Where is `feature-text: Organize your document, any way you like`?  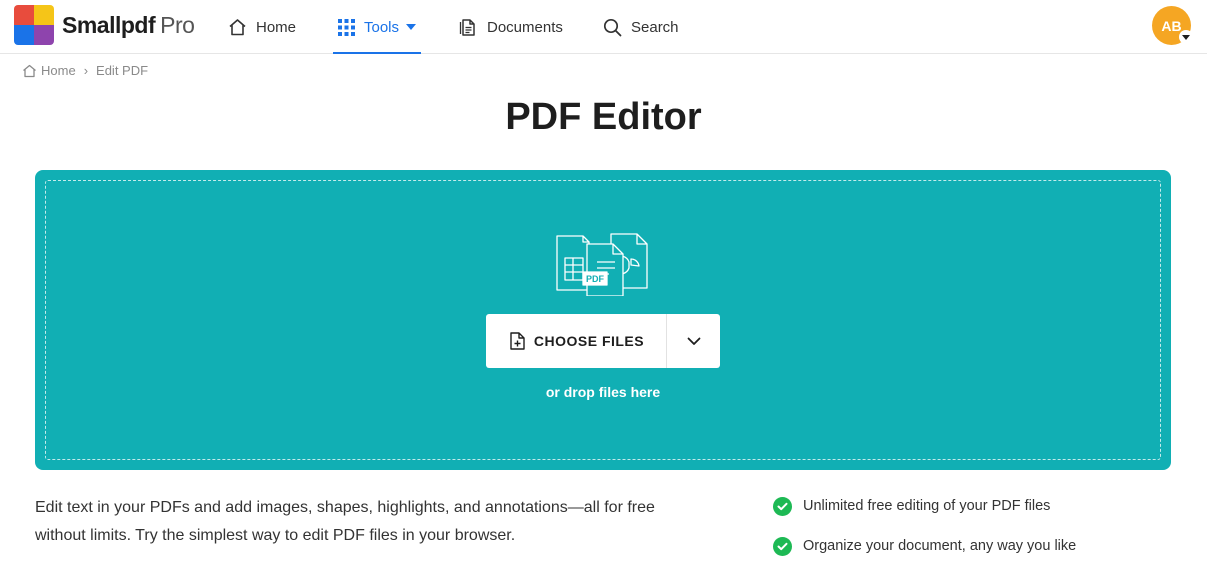 feature-text: Organize your document, any way you like is located at coordinates (940, 546).